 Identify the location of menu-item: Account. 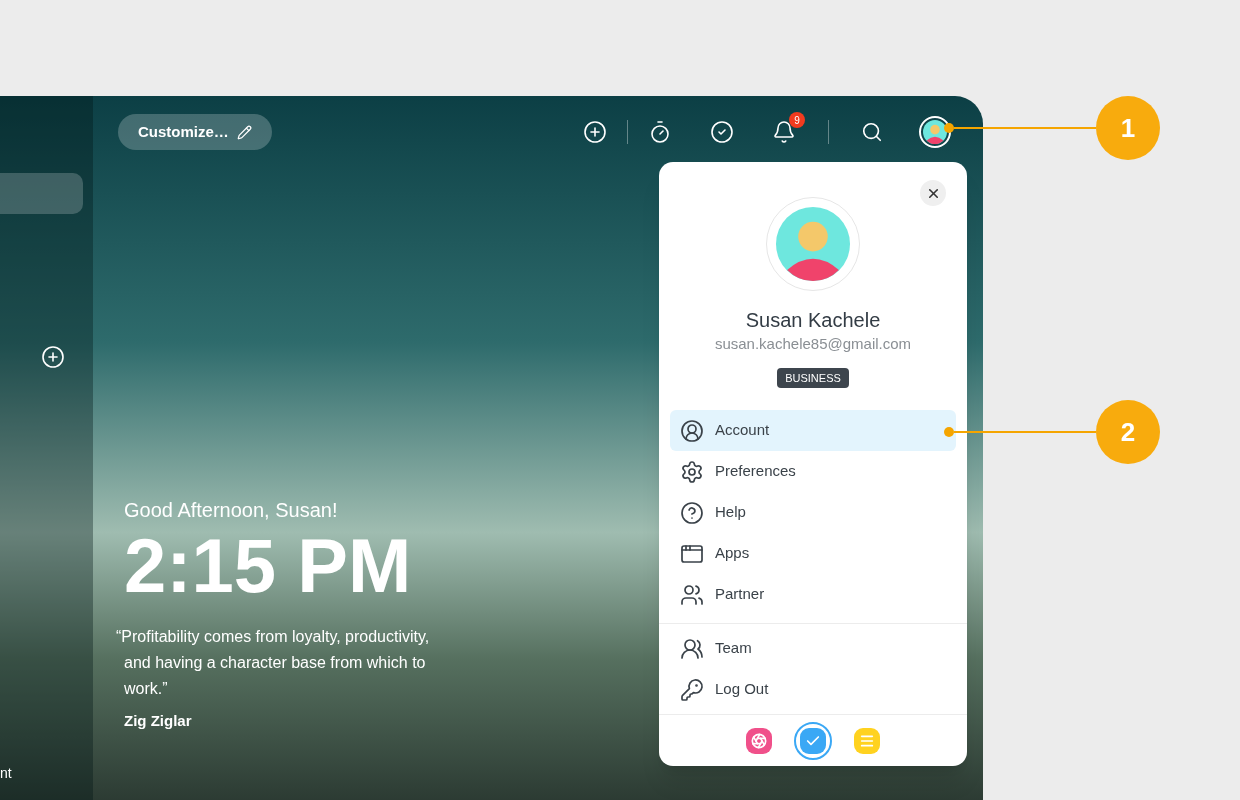
(813, 430).